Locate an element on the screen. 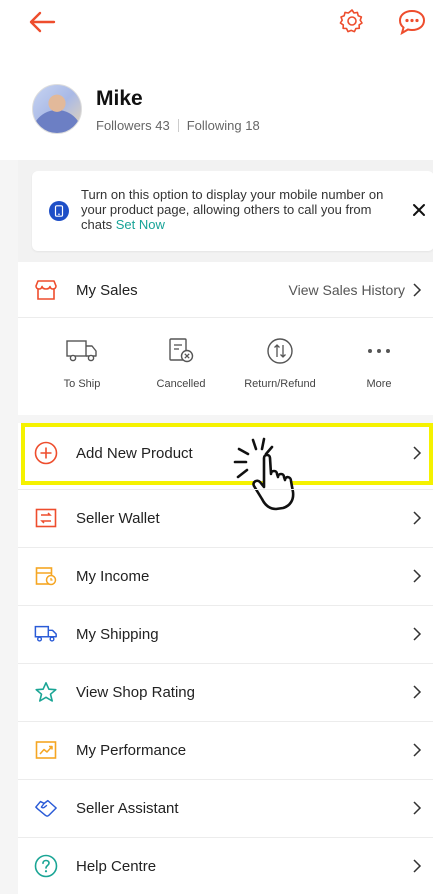 This screenshot has height=894, width=433. status-to-ship: To Ship is located at coordinates (82, 364).